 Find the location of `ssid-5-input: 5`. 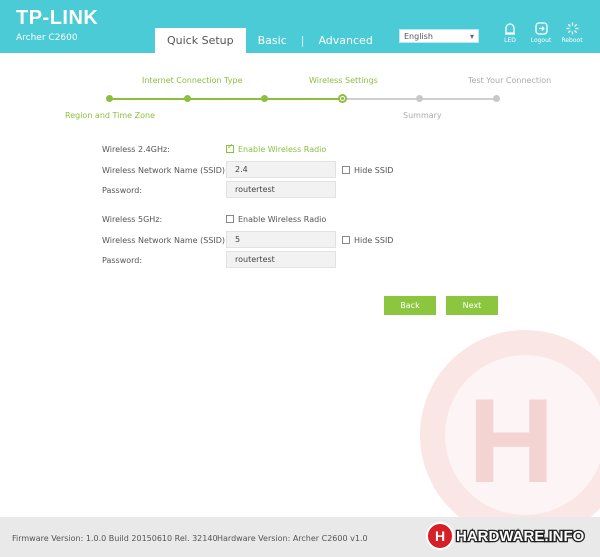

ssid-5-input: 5 is located at coordinates (281, 239).